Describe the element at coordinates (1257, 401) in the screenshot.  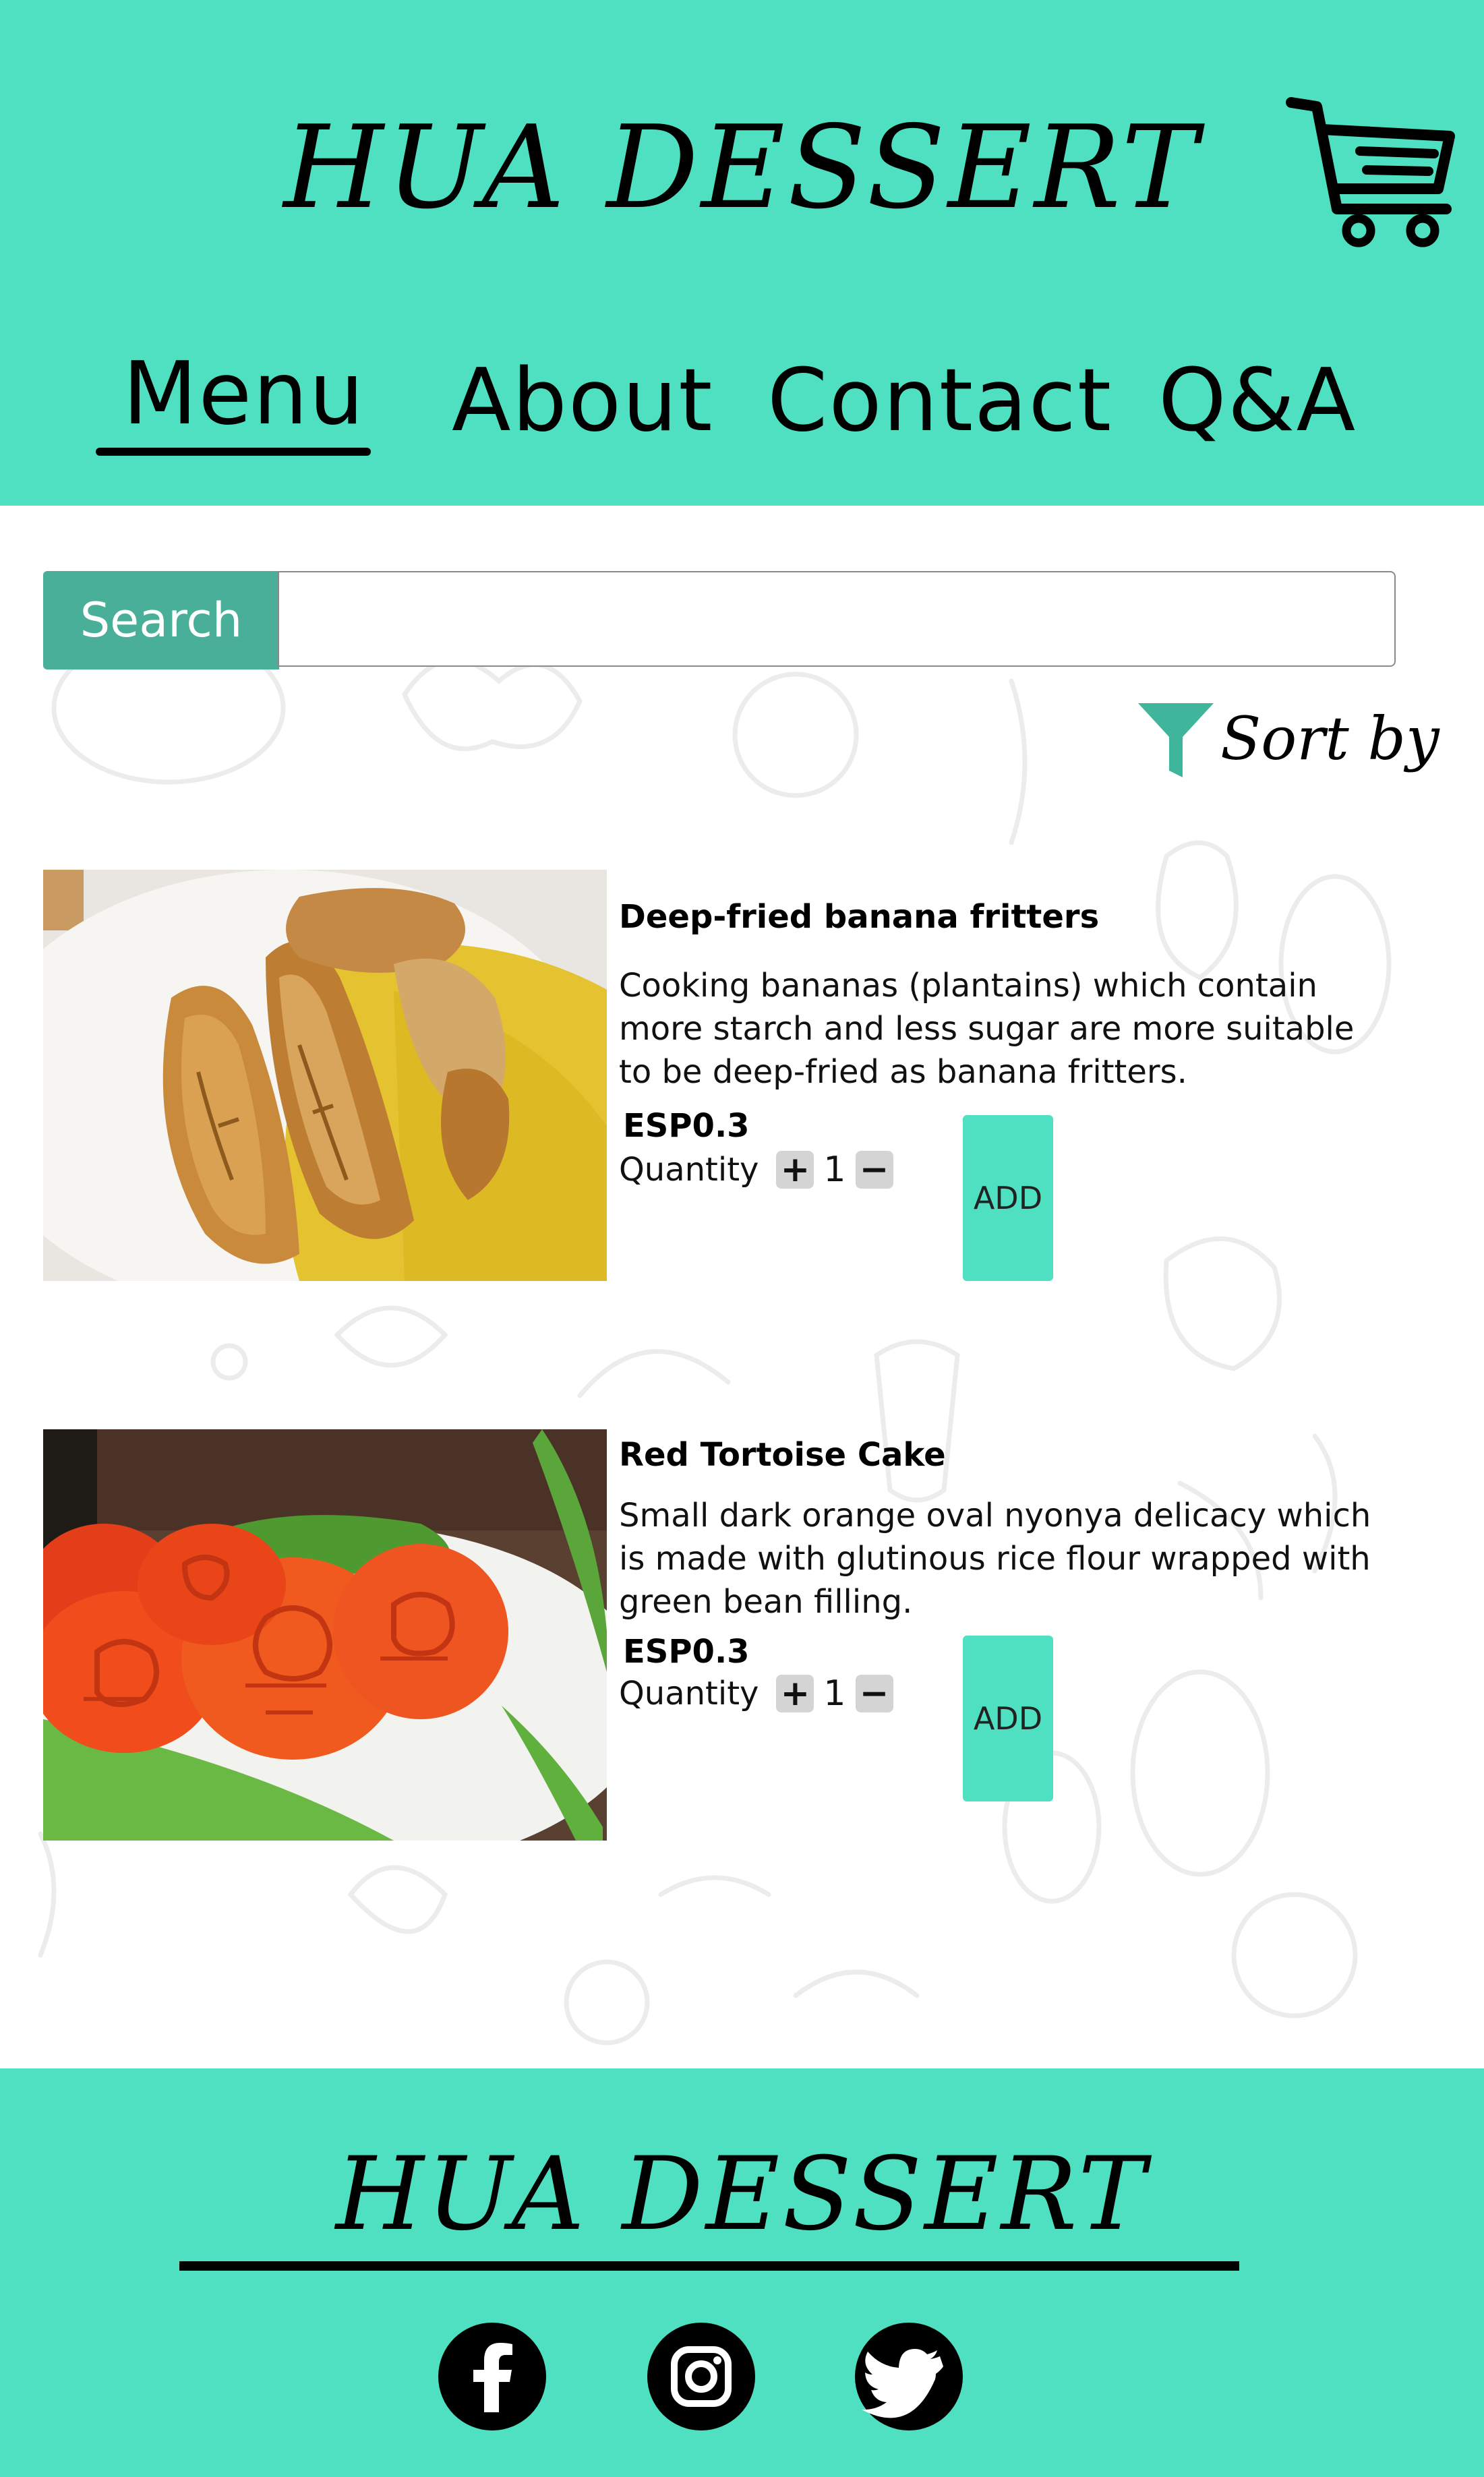
I see `nav-qa: Q&A` at that location.